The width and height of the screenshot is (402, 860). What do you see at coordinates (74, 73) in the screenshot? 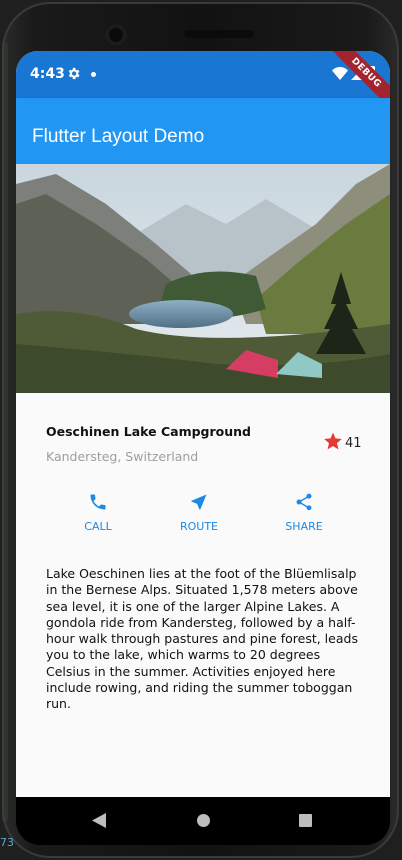
I see `gear-icon` at bounding box center [74, 73].